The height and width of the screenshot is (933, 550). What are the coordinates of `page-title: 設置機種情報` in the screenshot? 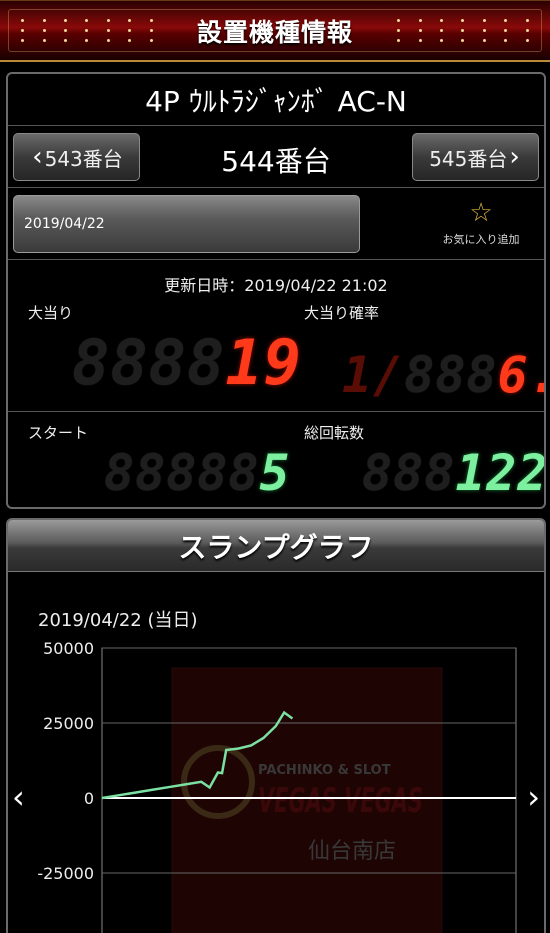 It's located at (274, 32).